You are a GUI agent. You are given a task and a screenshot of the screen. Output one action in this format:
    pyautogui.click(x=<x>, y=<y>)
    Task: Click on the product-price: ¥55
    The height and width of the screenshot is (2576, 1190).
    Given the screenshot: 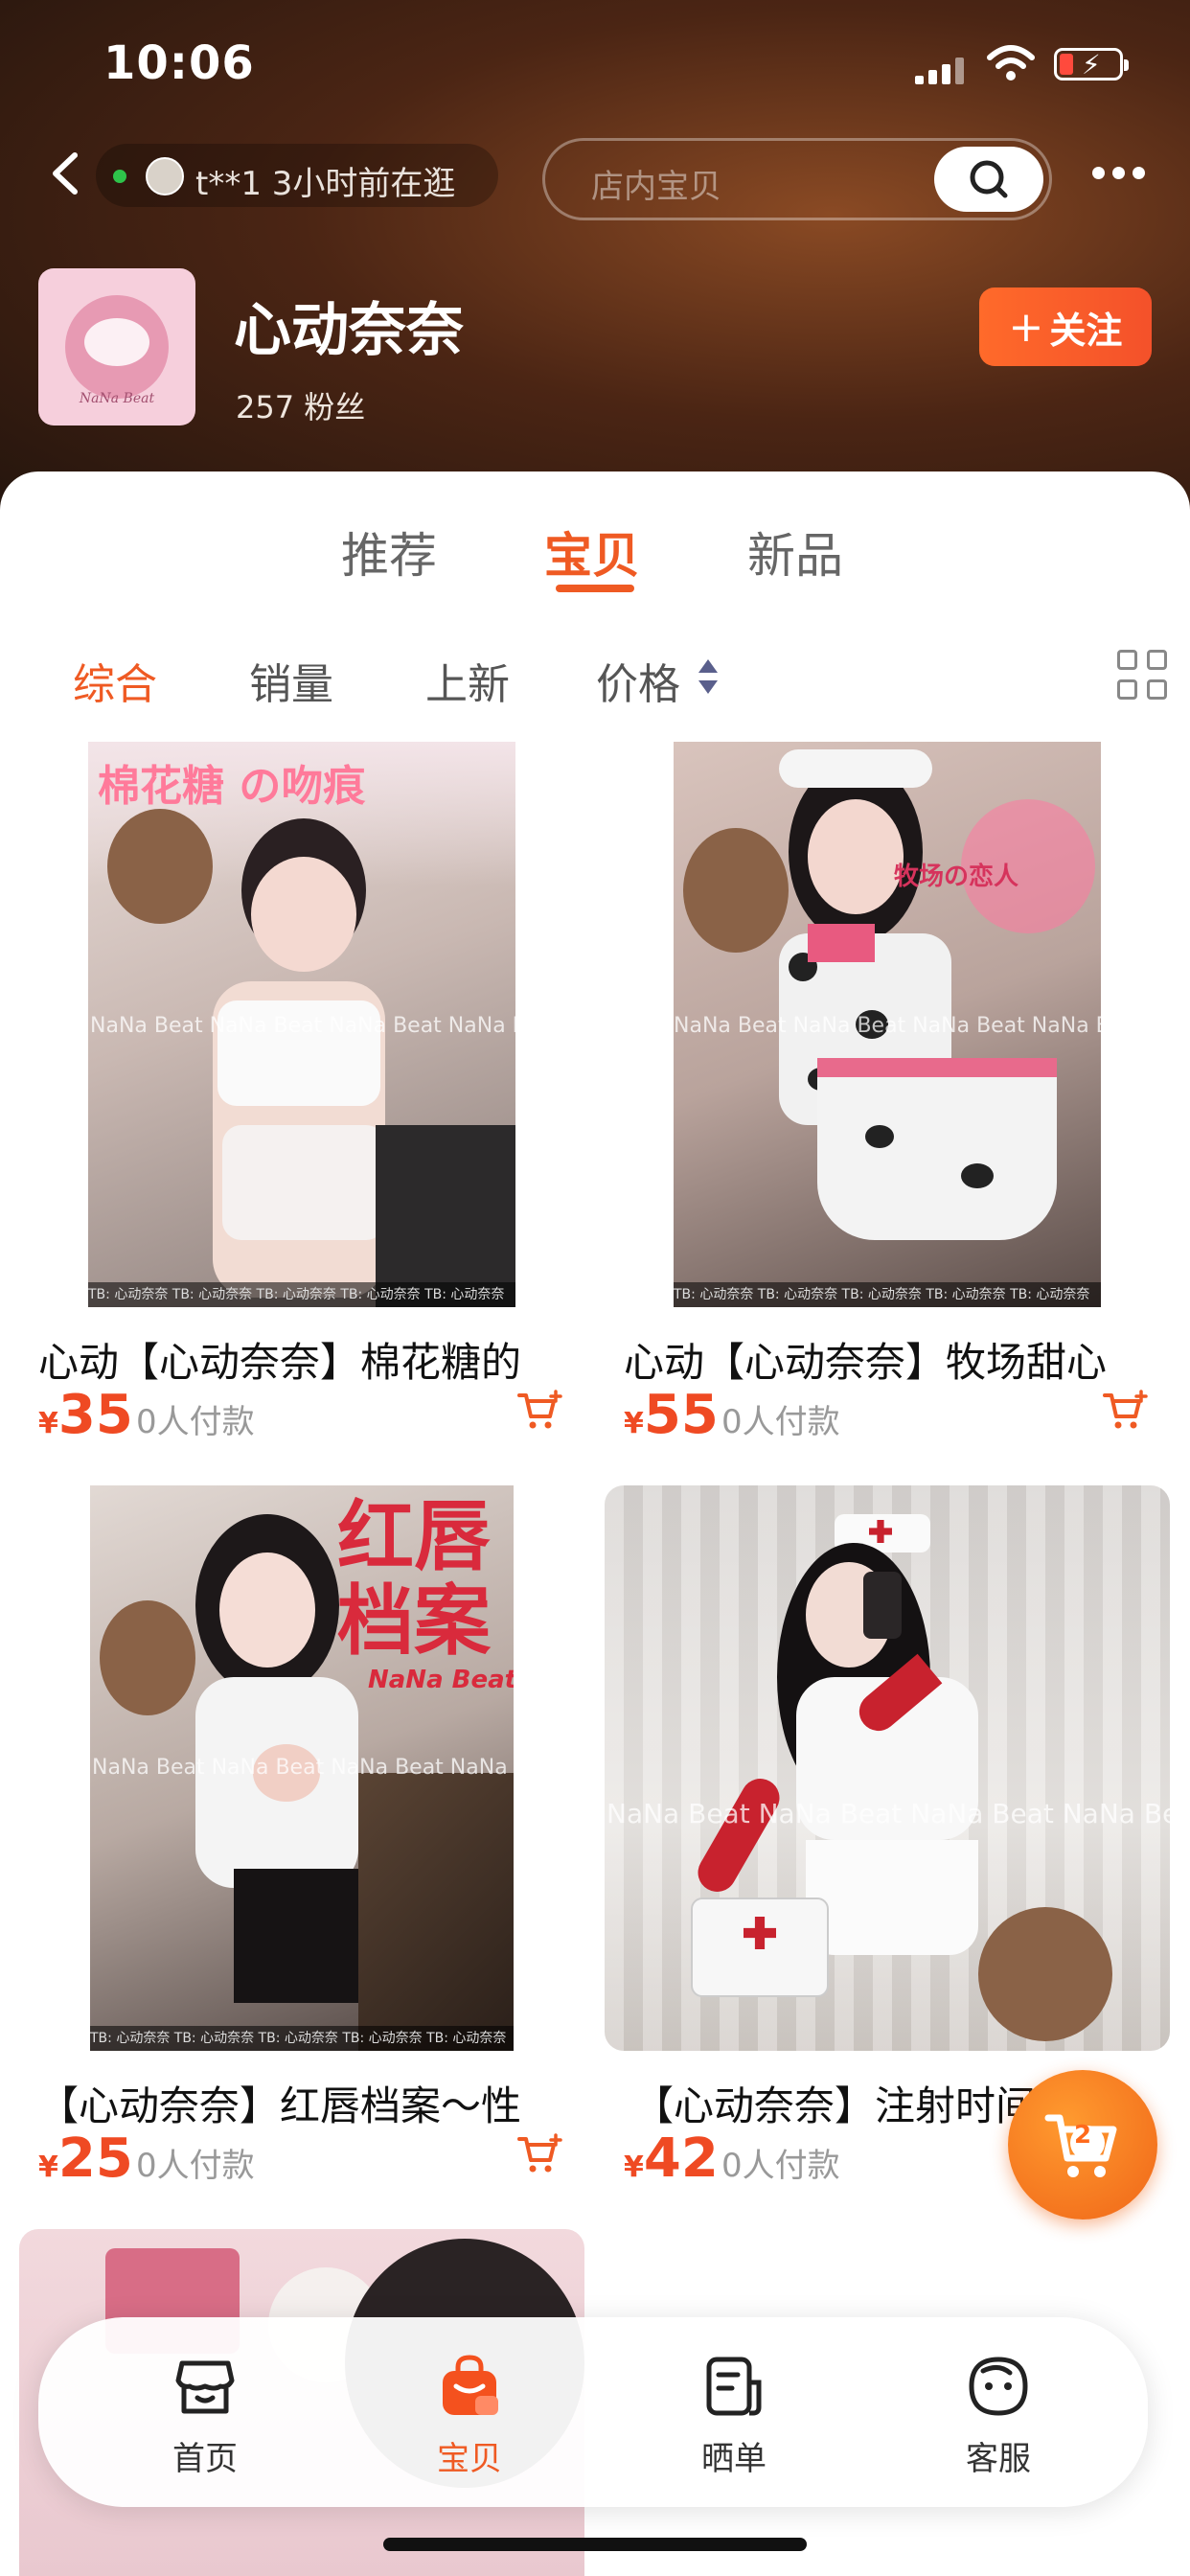 What is the action you would take?
    pyautogui.click(x=671, y=1415)
    